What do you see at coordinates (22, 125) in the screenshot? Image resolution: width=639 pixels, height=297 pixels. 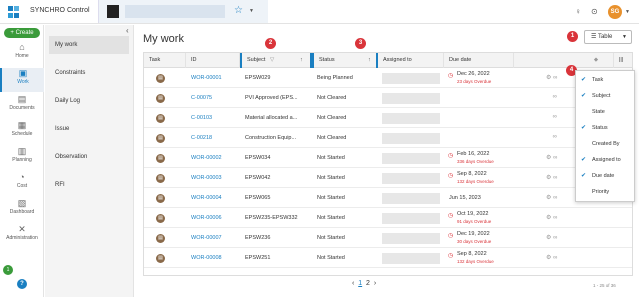 I see `schedule-icon: ▦` at bounding box center [22, 125].